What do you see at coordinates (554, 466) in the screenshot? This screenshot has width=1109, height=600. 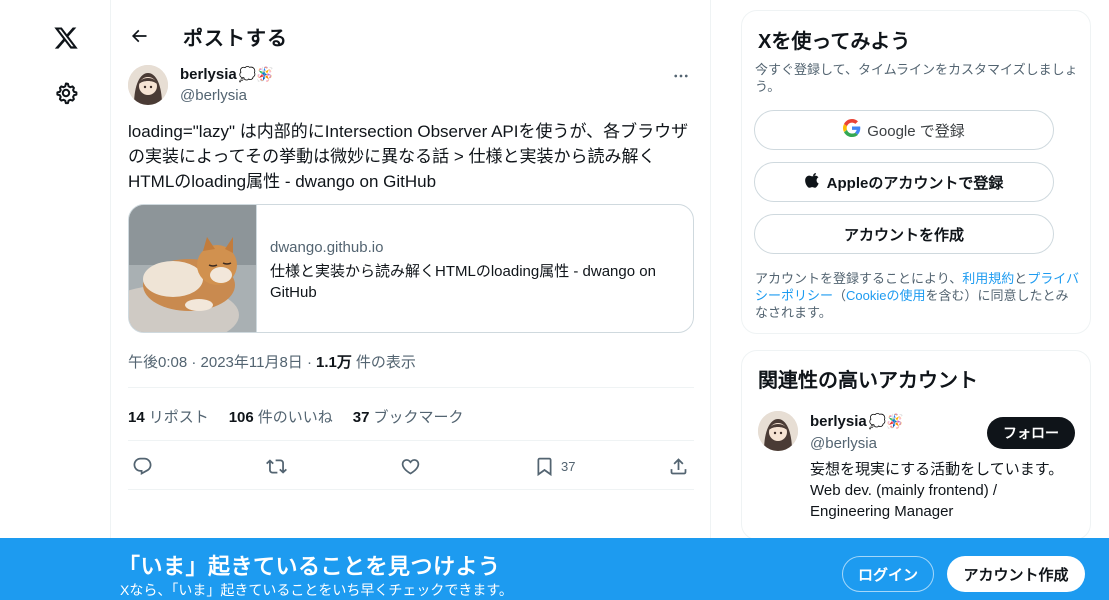 I see `bookmark-icon: 37` at bounding box center [554, 466].